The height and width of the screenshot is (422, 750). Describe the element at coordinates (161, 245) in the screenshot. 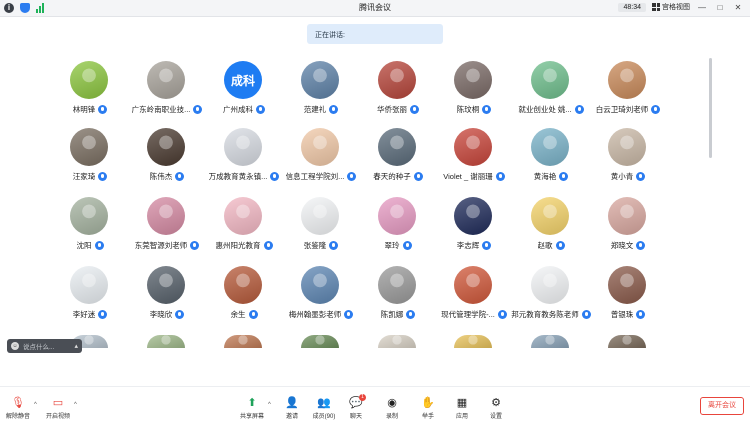

I see `participant-name: 东莞智源刘老师` at that location.